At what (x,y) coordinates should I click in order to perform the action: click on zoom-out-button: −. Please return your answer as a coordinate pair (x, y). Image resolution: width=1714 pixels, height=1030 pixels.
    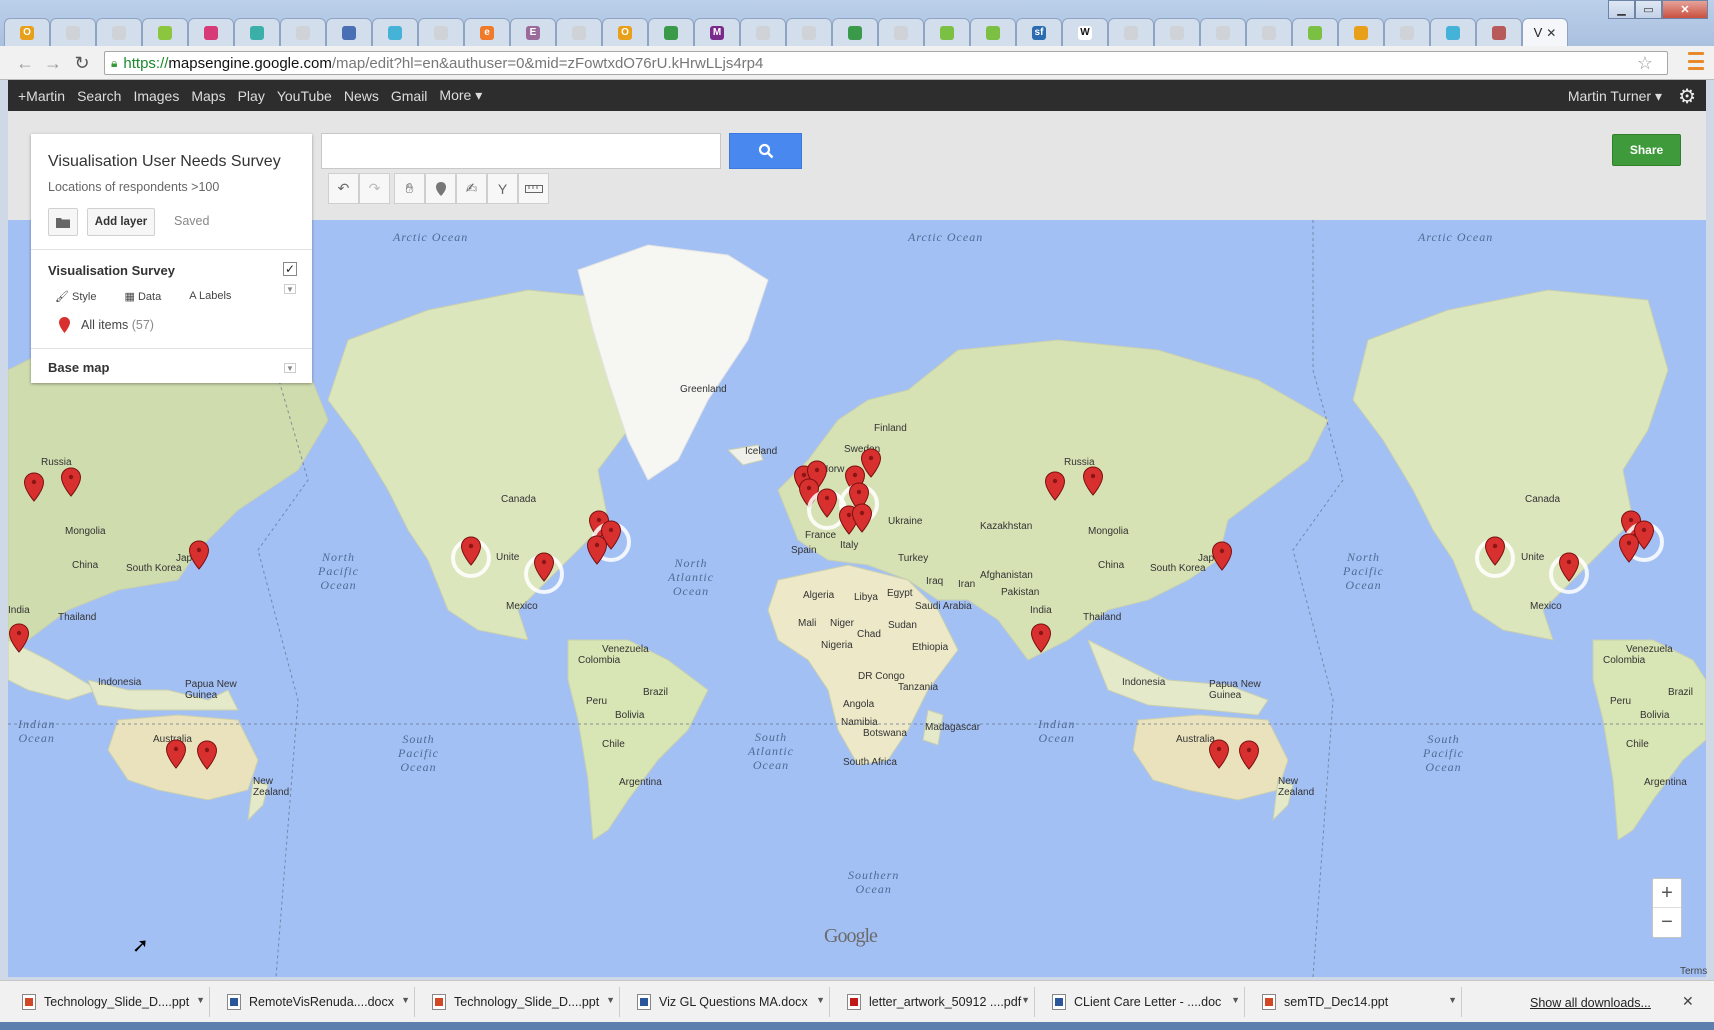
    Looking at the image, I should click on (1667, 922).